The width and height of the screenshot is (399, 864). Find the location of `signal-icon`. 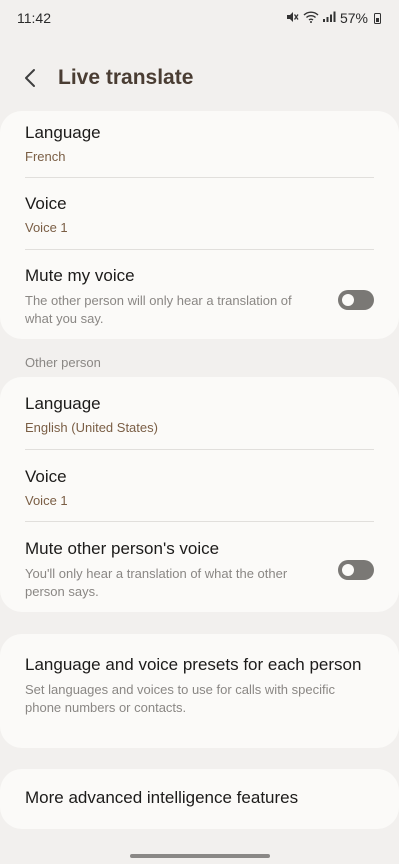

signal-icon is located at coordinates (329, 18).